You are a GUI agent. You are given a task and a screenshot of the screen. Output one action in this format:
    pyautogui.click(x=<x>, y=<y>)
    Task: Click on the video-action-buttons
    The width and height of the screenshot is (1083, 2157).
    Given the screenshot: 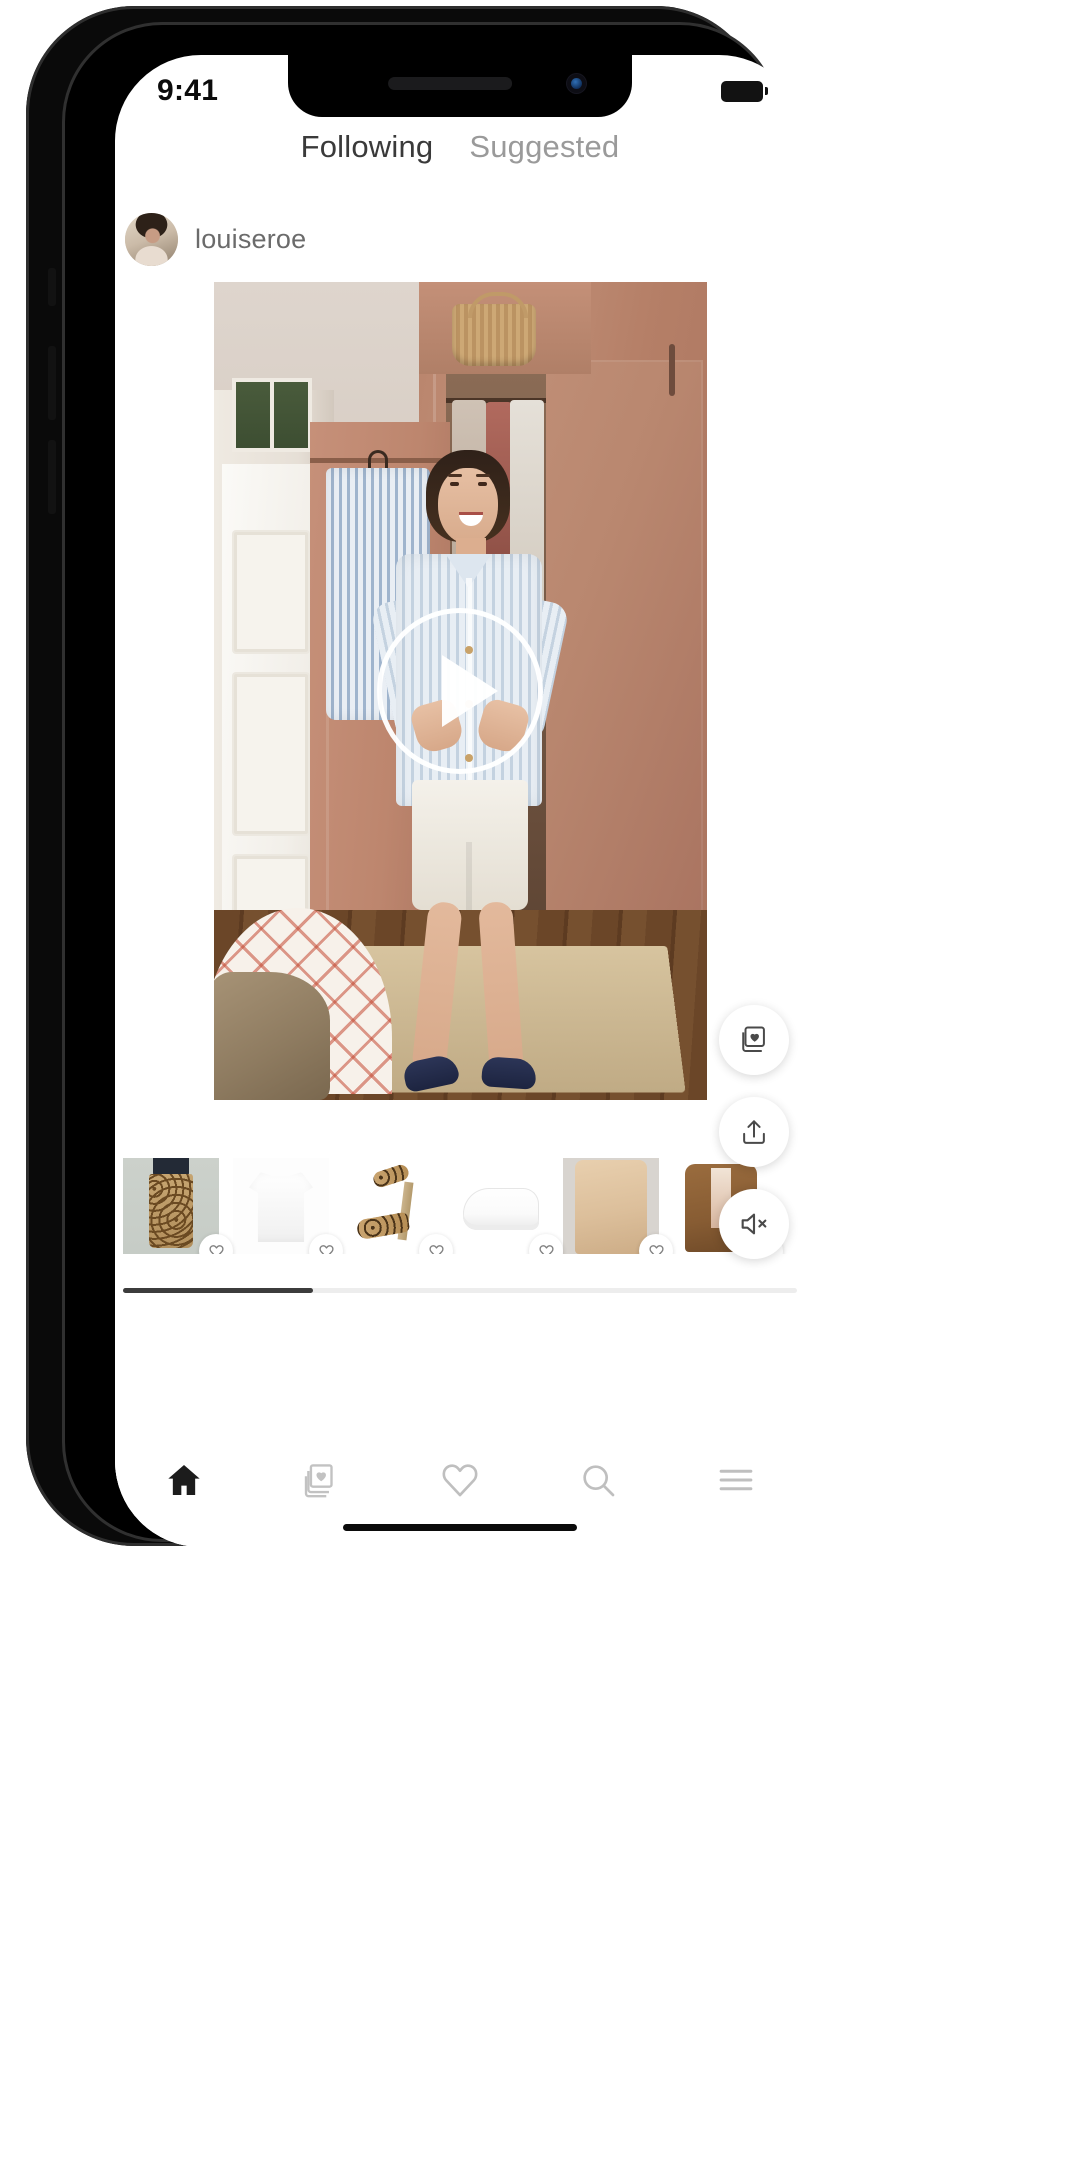 What is the action you would take?
    pyautogui.click(x=754, y=1132)
    